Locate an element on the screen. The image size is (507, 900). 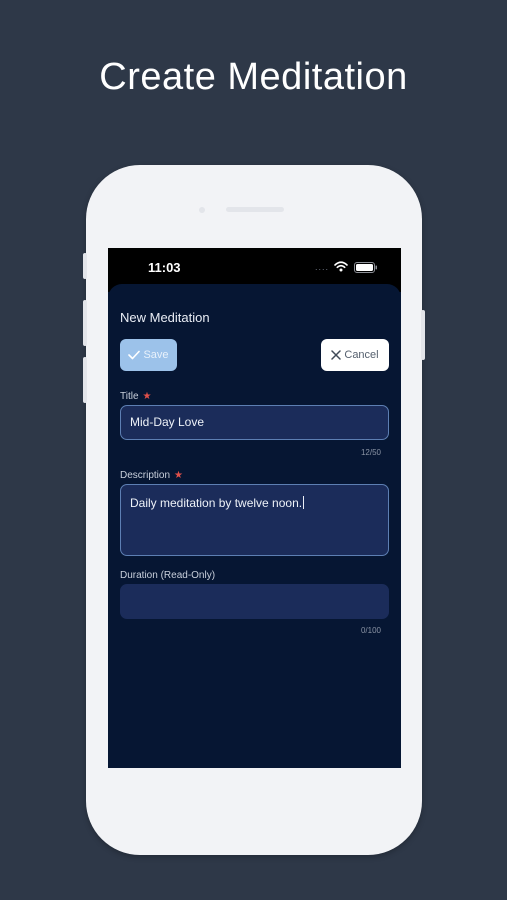
description-label-text: Description is located at coordinates (145, 475).